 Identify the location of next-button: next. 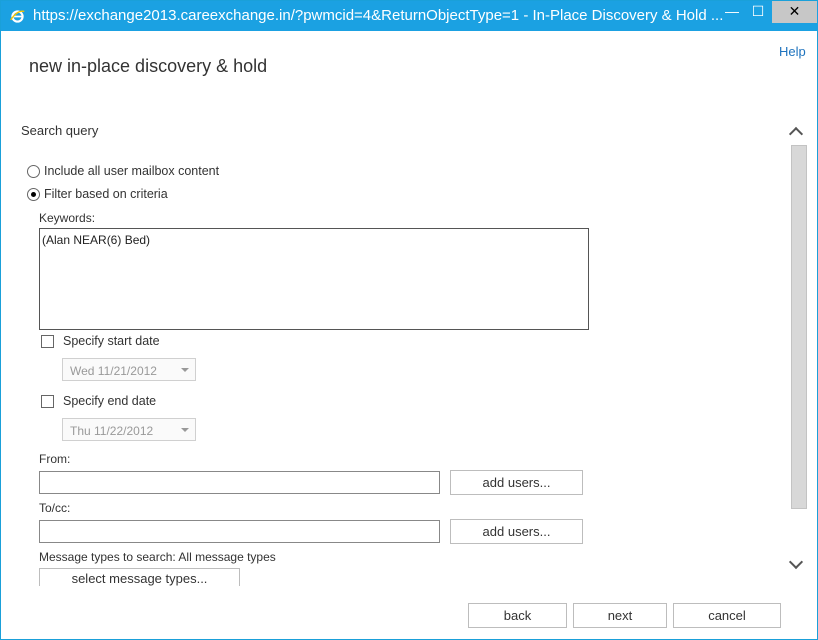
(620, 615).